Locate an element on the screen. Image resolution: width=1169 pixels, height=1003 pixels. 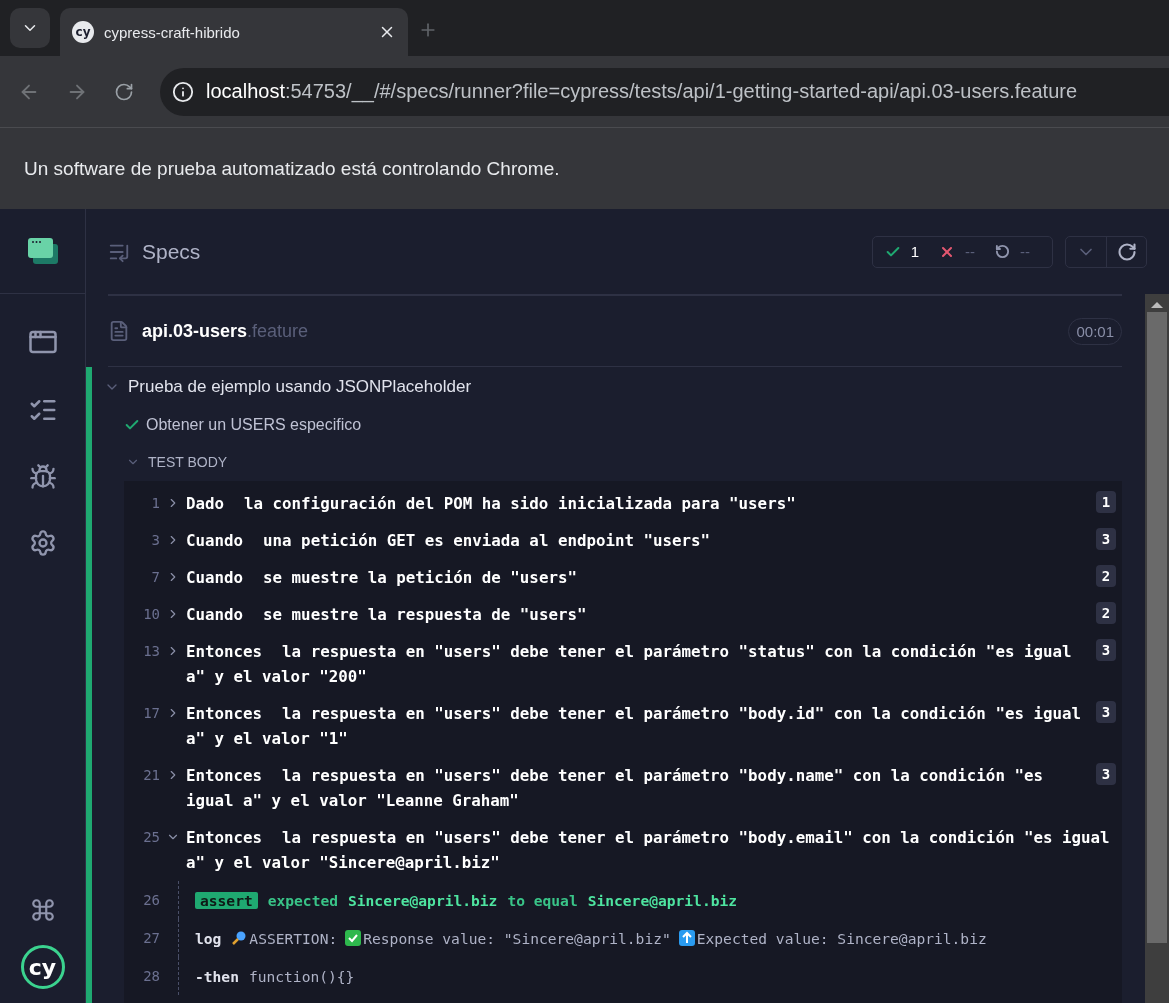
step-row: 25 Entonces la respuesta en "users" debe tener el parámetro "body.email" con la condición "es igual a" y el valor "Sincere@april.biz" is located at coordinates (623, 850).